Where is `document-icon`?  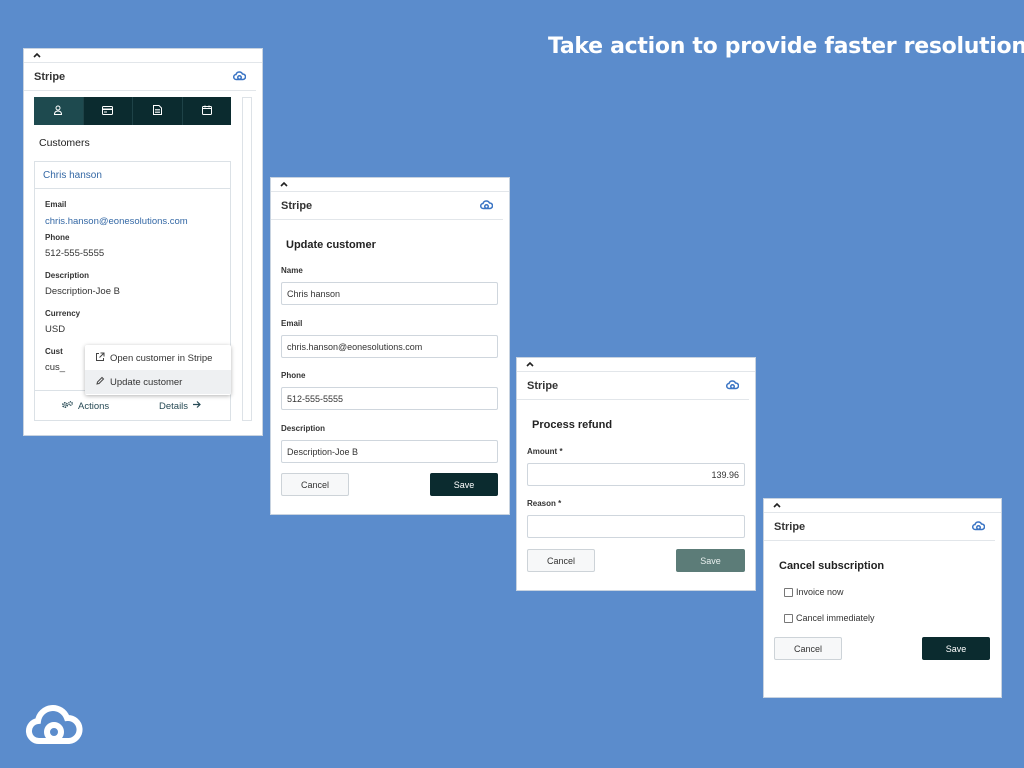
document-icon is located at coordinates (157, 111).